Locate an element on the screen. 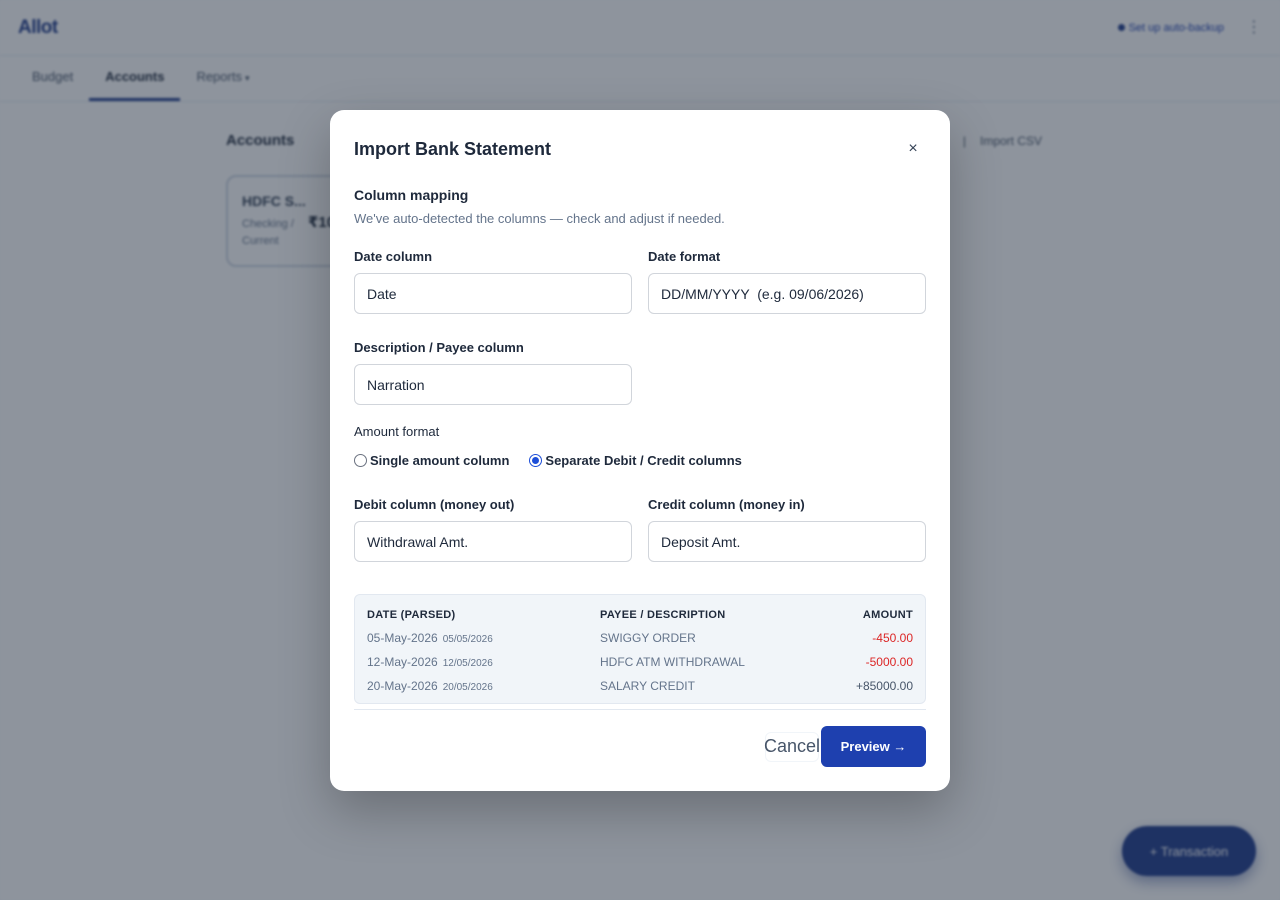  radio-circle is located at coordinates (360, 460).